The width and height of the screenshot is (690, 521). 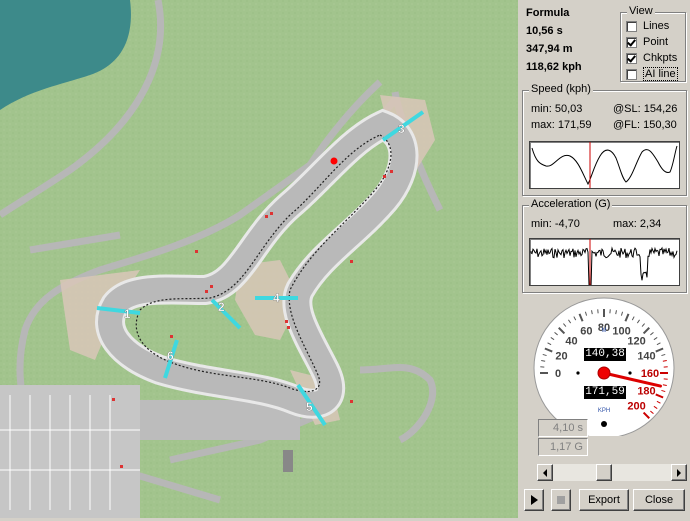 I want to click on speed-fl: @FL: 150,30, so click(x=645, y=125).